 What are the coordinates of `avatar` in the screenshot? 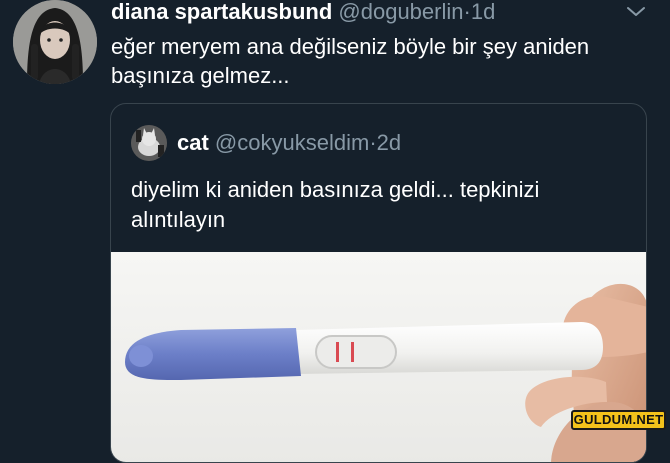 It's located at (55, 42).